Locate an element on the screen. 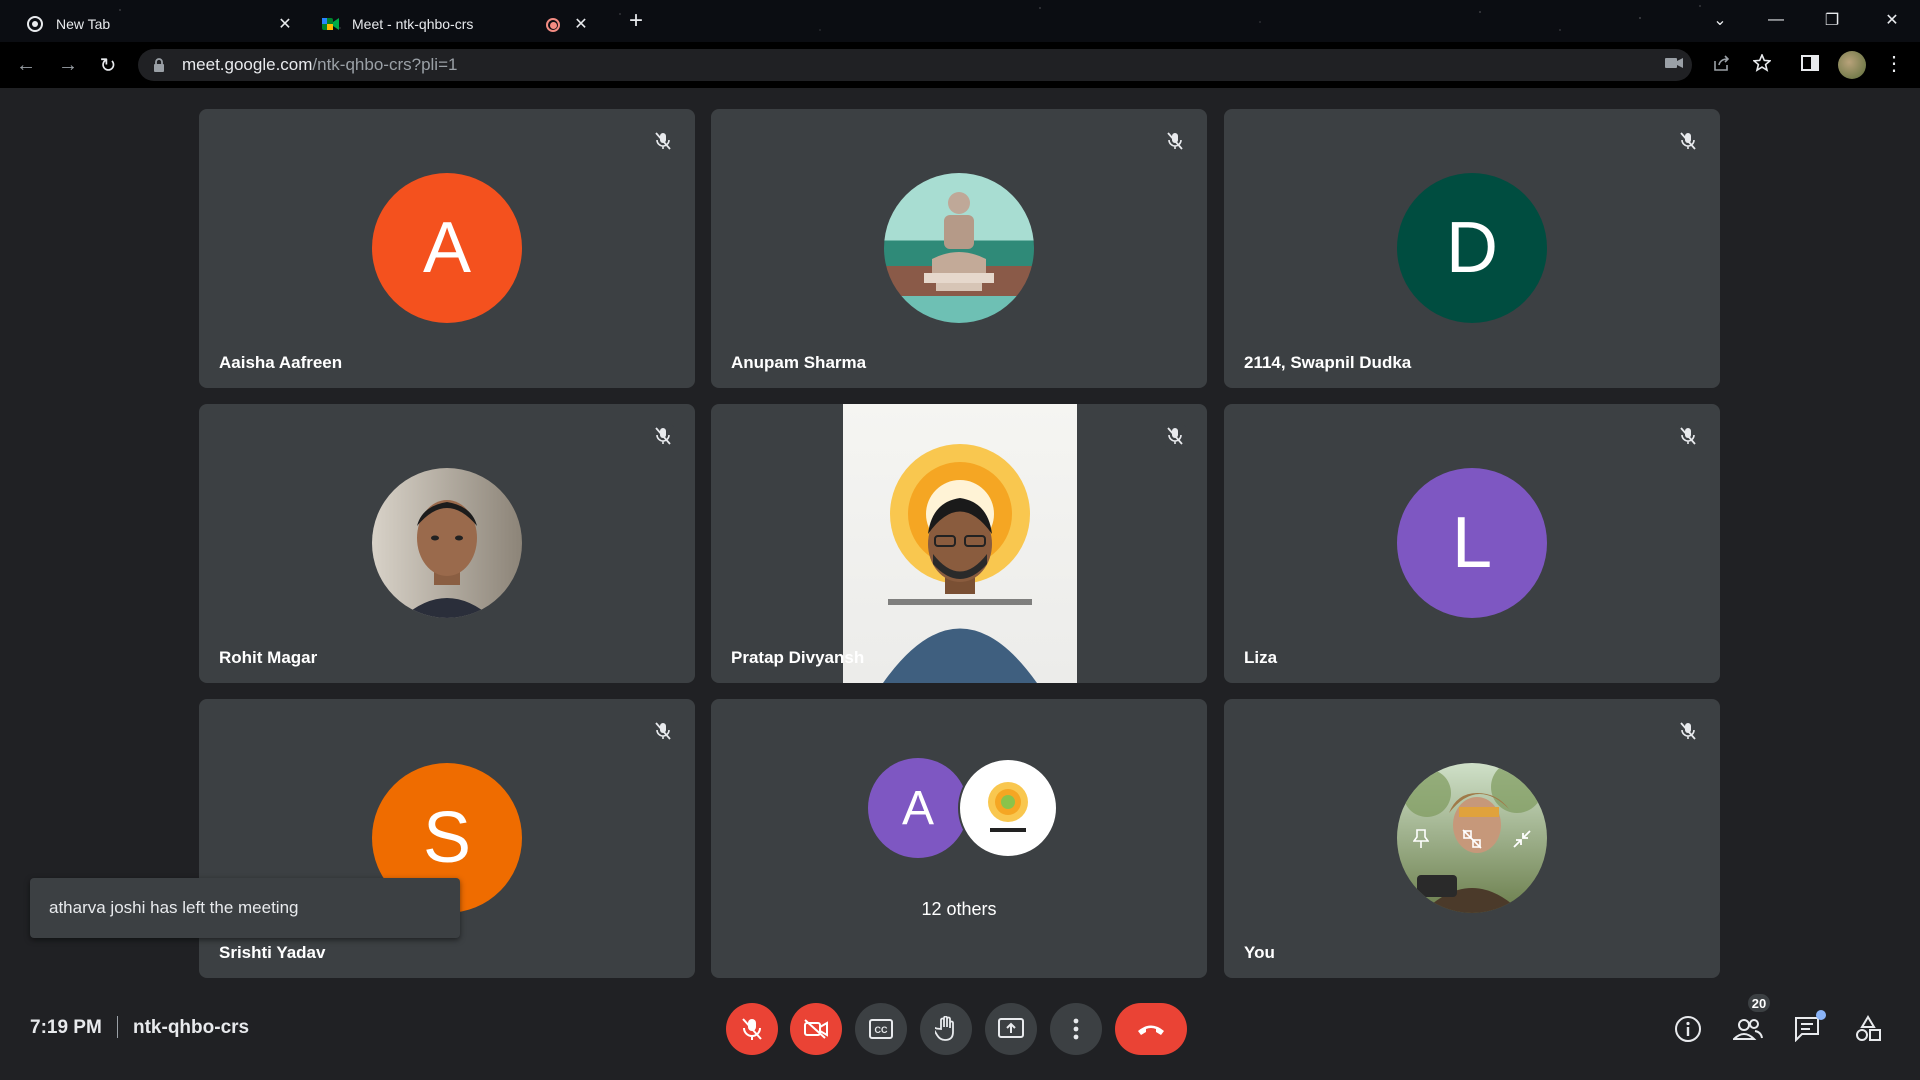 Image resolution: width=1920 pixels, height=1080 pixels. hide-self-icon is located at coordinates (1472, 839).